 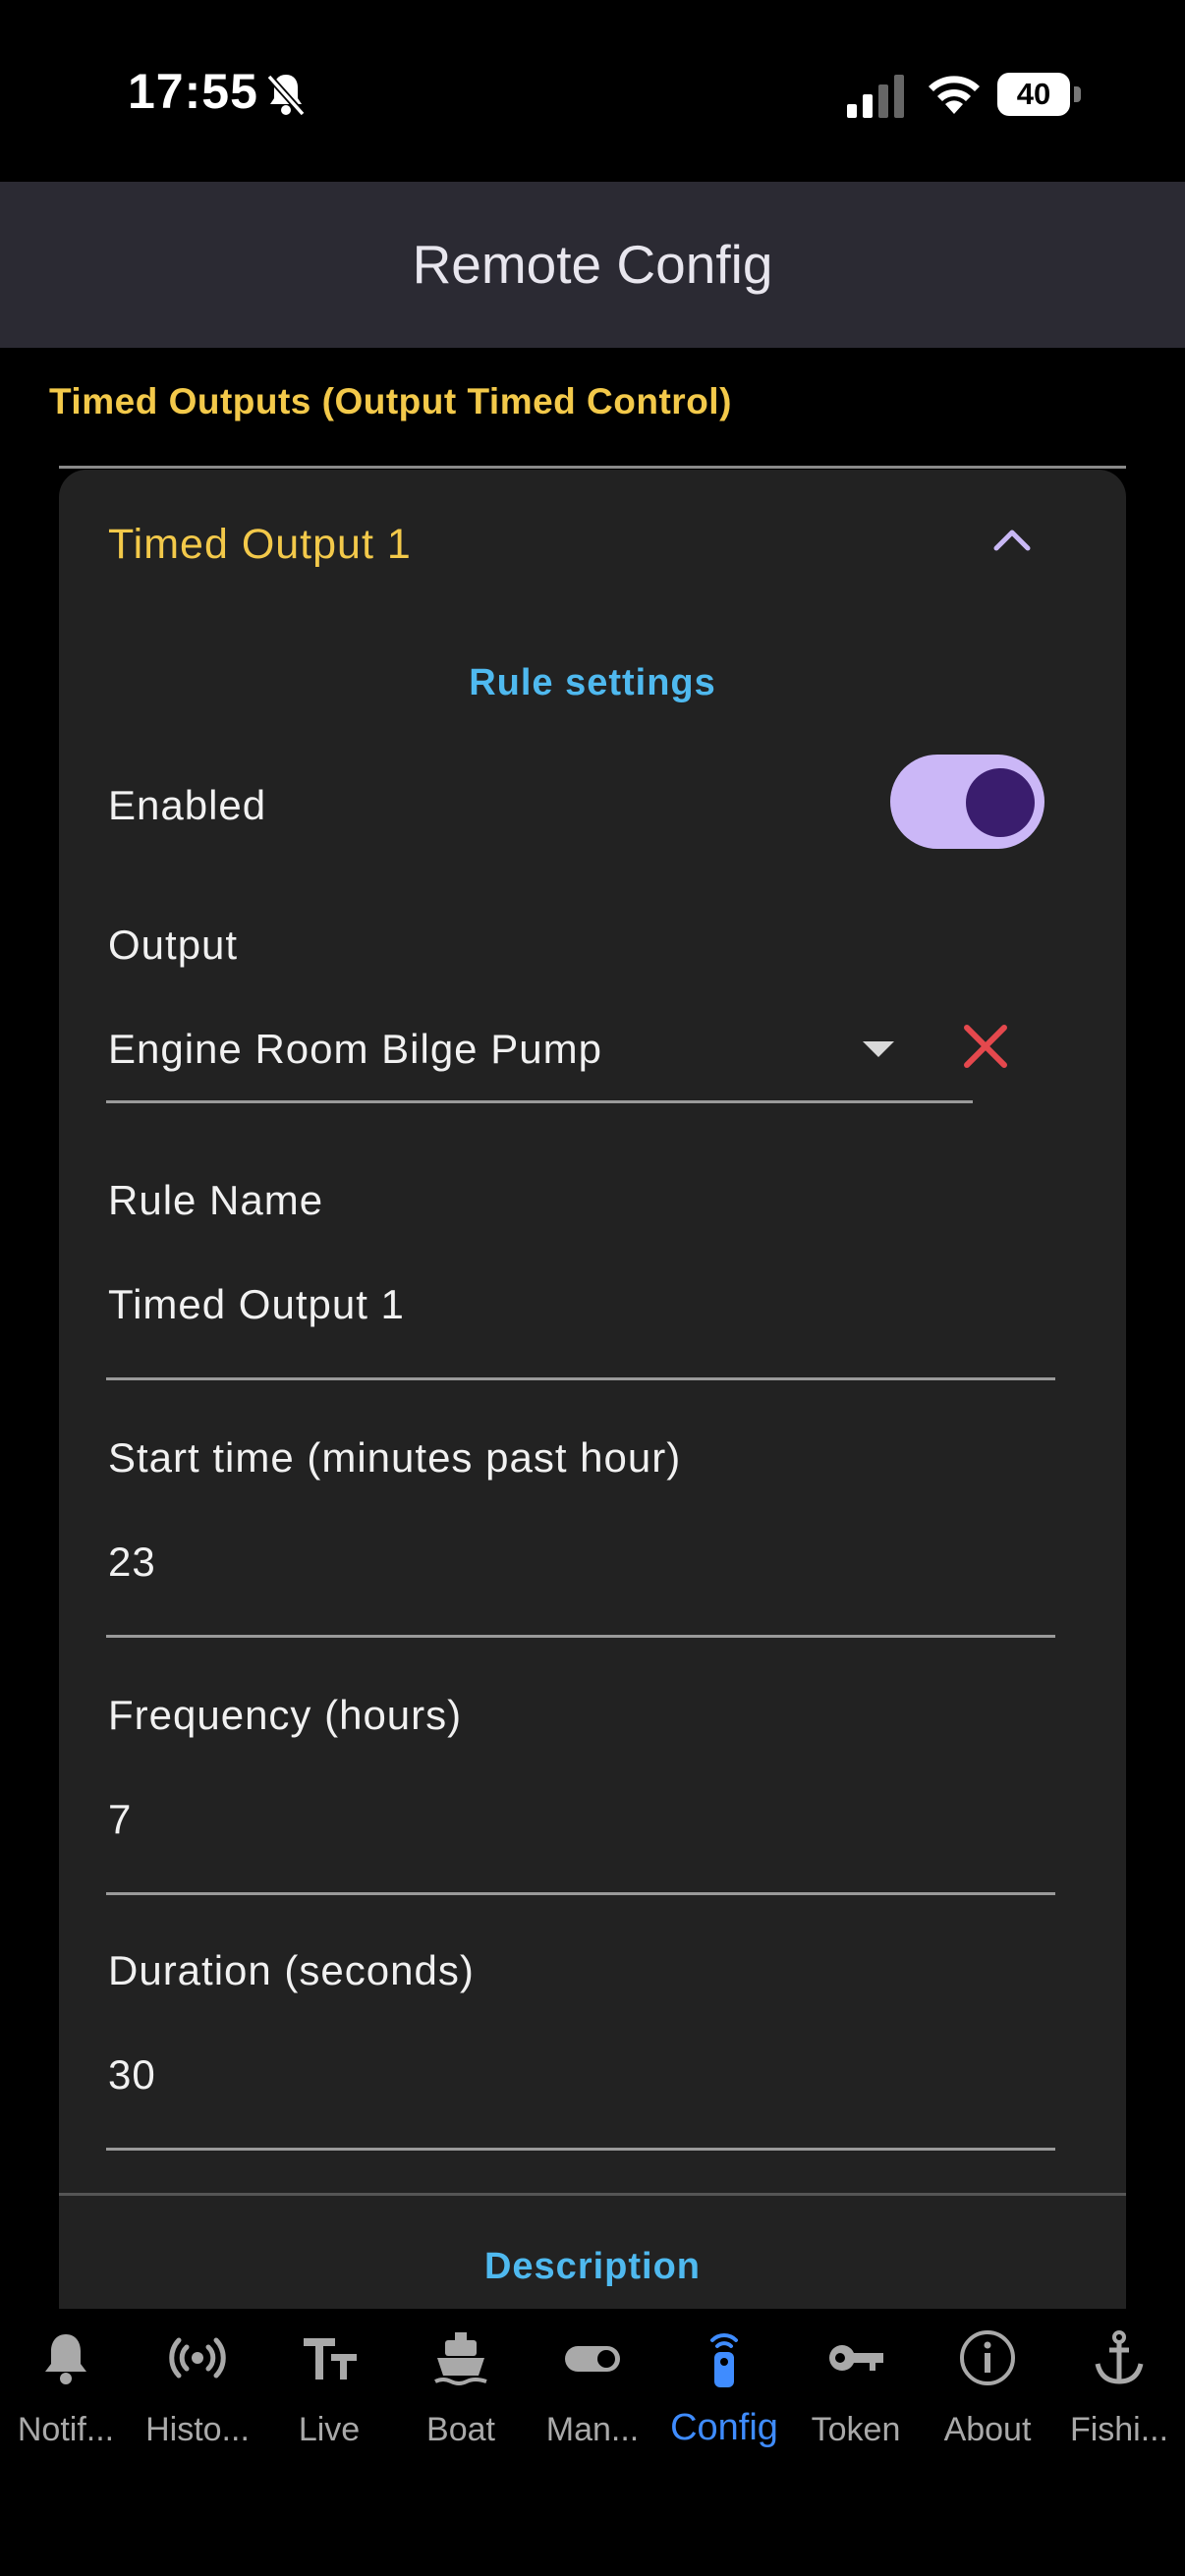 I want to click on nav-item-token: Token, so click(x=856, y=2387).